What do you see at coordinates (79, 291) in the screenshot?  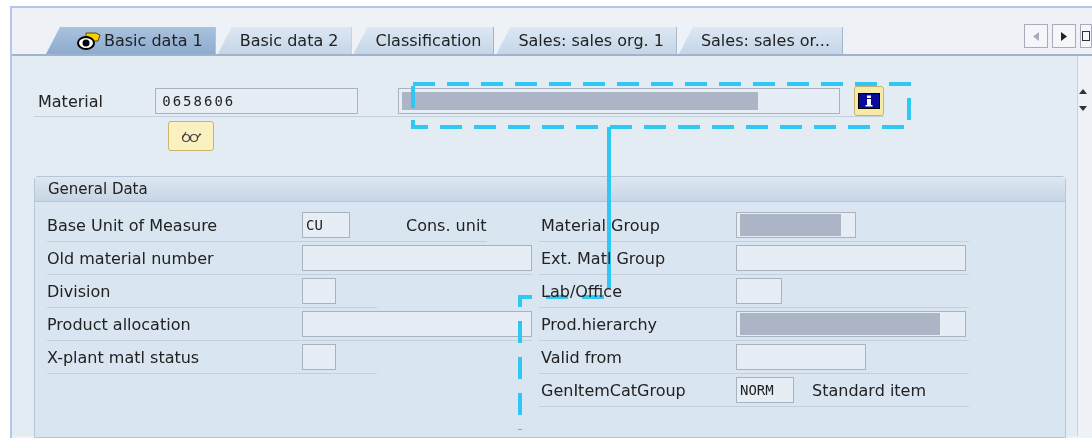 I see `field-label: Division` at bounding box center [79, 291].